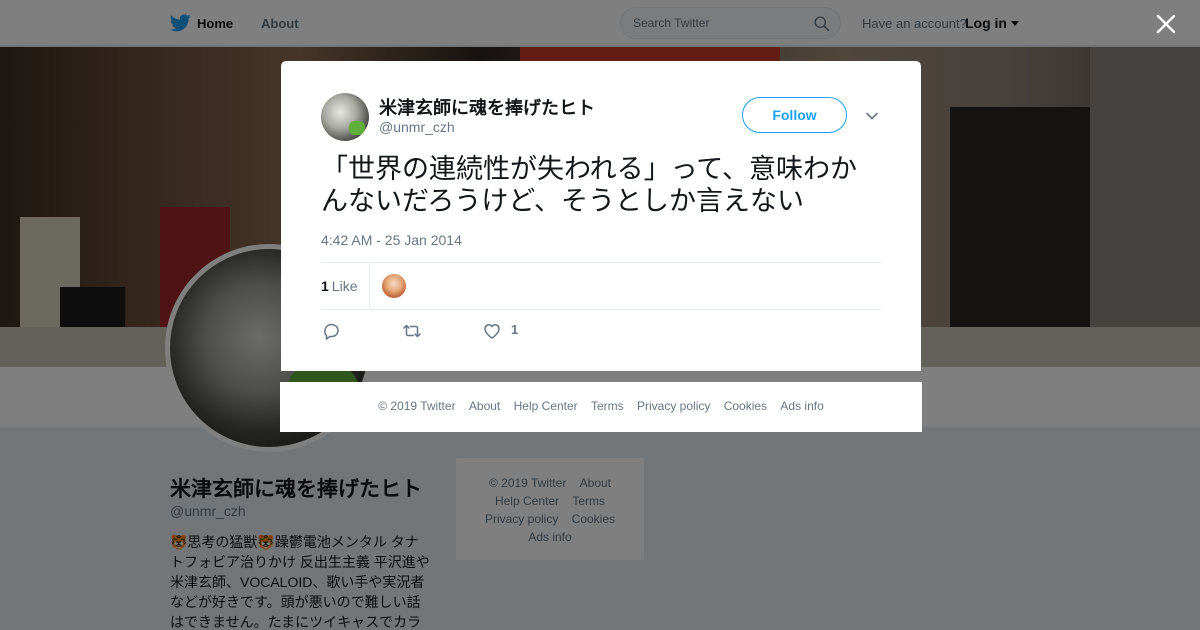 The width and height of the screenshot is (1200, 630). I want to click on reply-icon, so click(332, 331).